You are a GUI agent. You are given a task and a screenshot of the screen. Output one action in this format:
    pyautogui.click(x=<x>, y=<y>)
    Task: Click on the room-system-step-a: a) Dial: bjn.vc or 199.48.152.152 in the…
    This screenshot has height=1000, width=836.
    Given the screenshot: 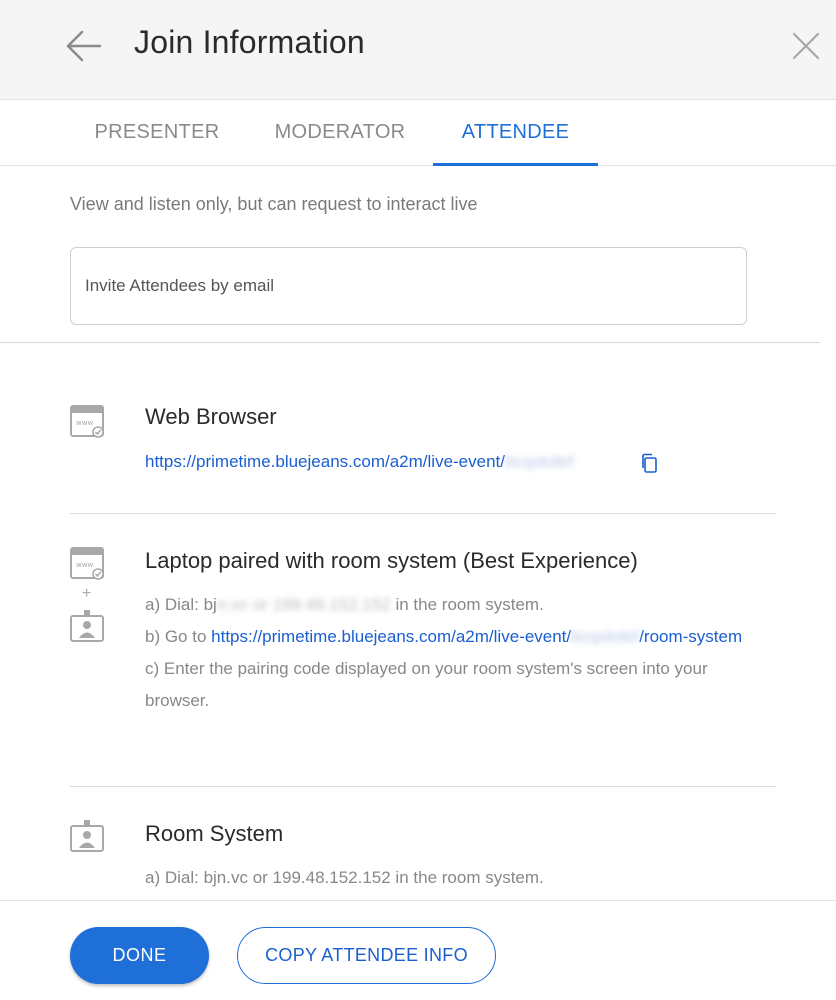 What is the action you would take?
    pyautogui.click(x=344, y=877)
    